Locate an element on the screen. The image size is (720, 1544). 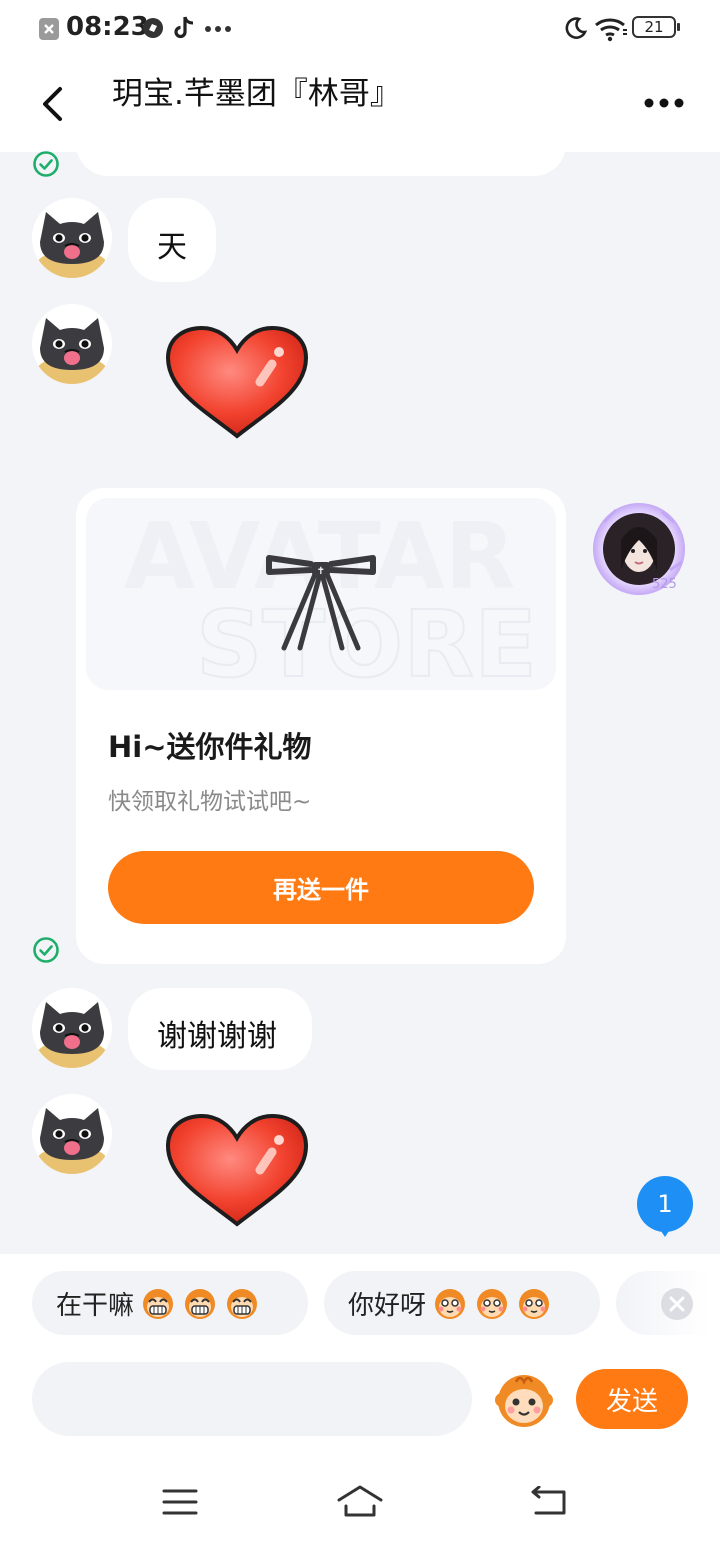
home-nav-icon is located at coordinates (360, 1501).